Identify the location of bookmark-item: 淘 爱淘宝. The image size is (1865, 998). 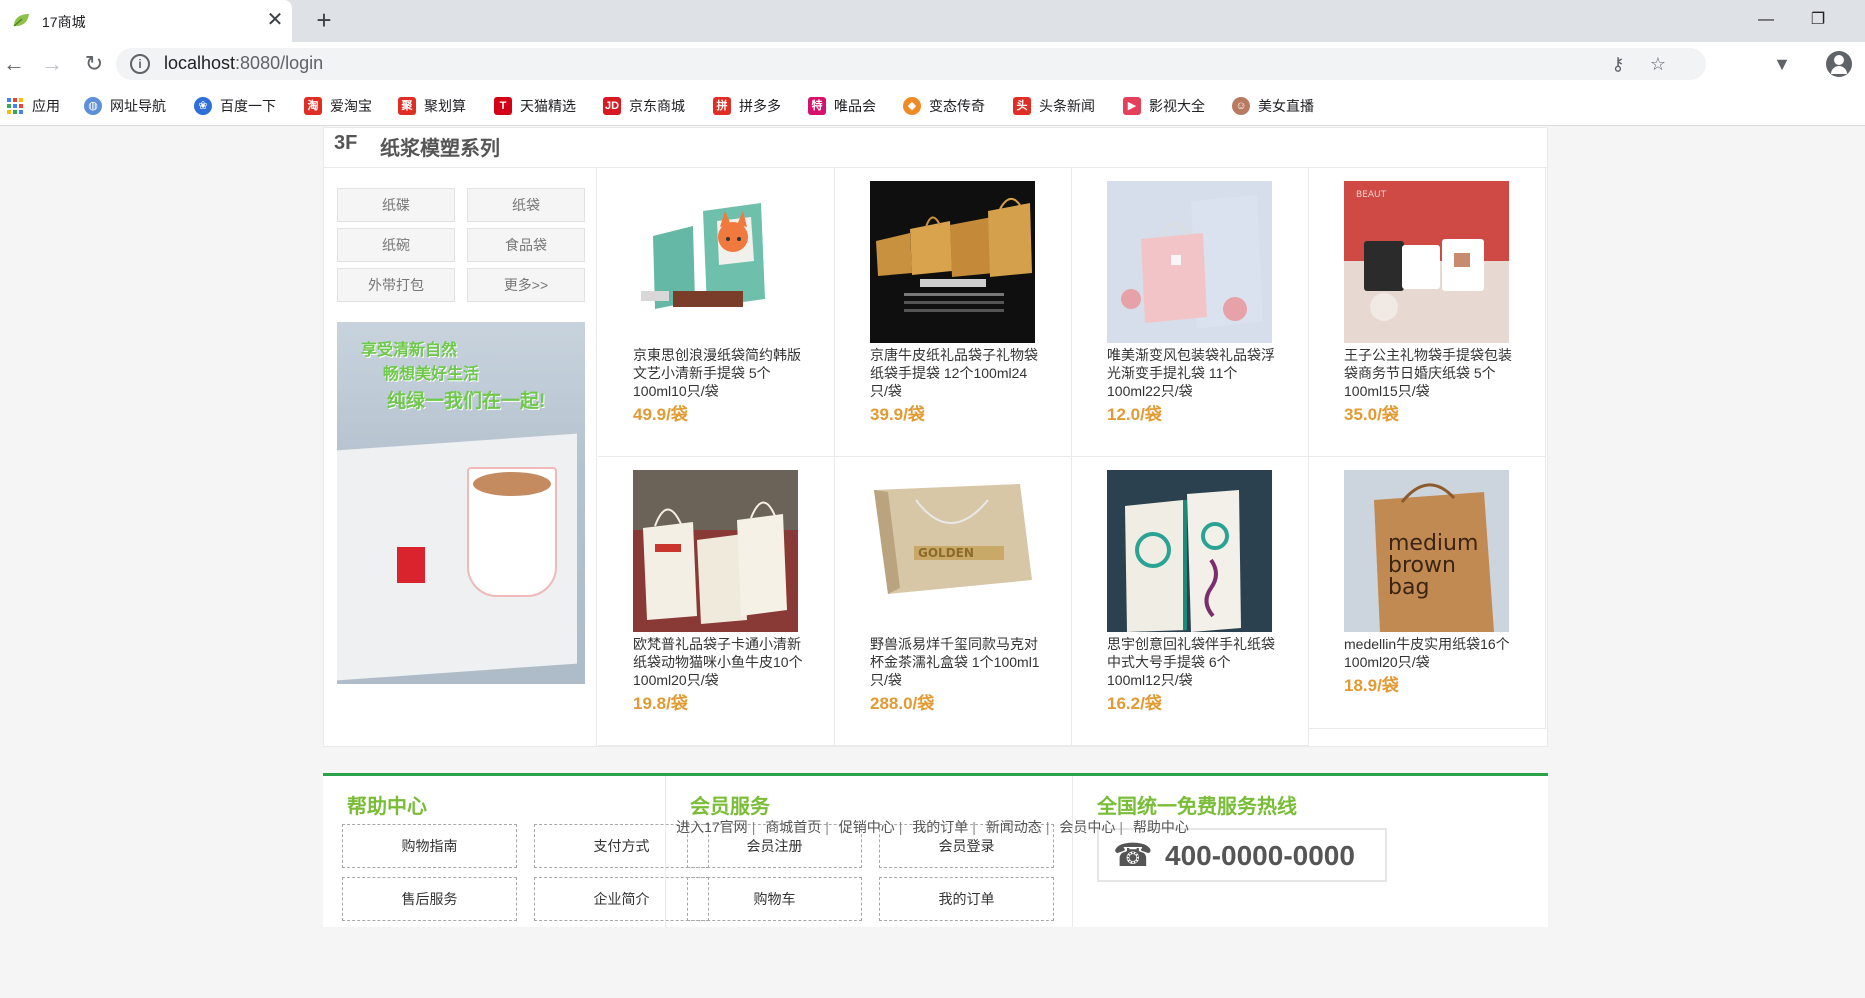
(338, 106).